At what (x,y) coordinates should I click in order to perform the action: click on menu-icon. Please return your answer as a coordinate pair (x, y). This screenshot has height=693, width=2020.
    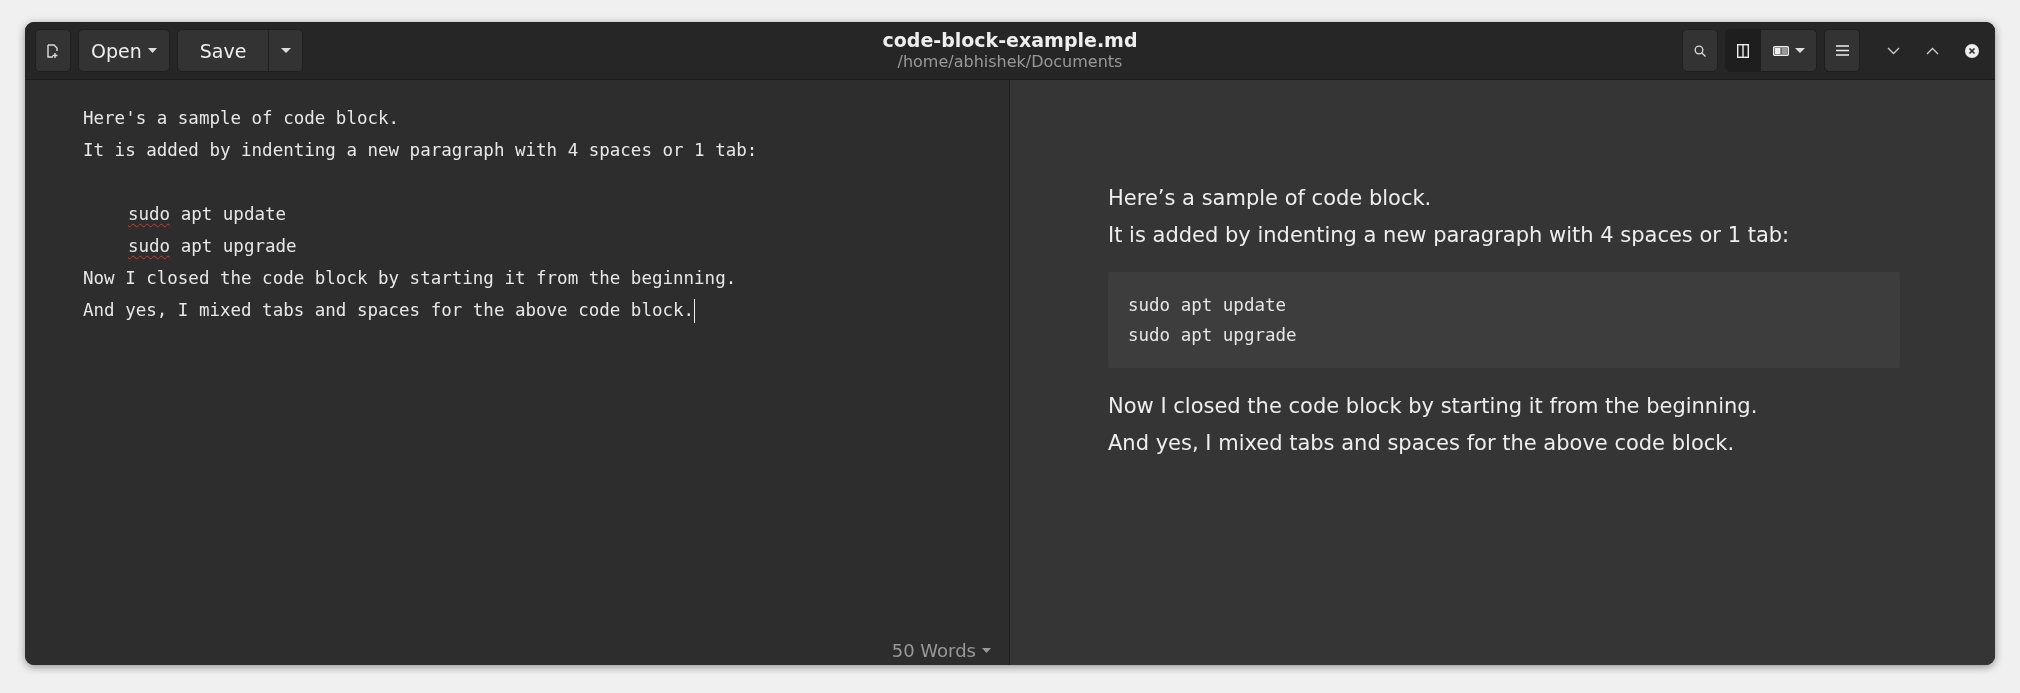
    Looking at the image, I should click on (1842, 50).